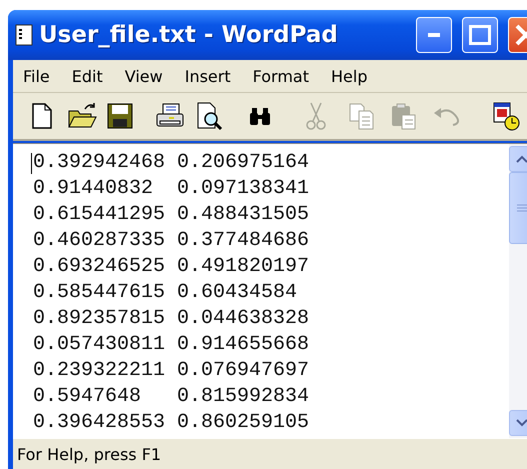 The height and width of the screenshot is (469, 527). What do you see at coordinates (171, 397) in the screenshot?
I see `text-line: 0.5947648 0.815992834` at bounding box center [171, 397].